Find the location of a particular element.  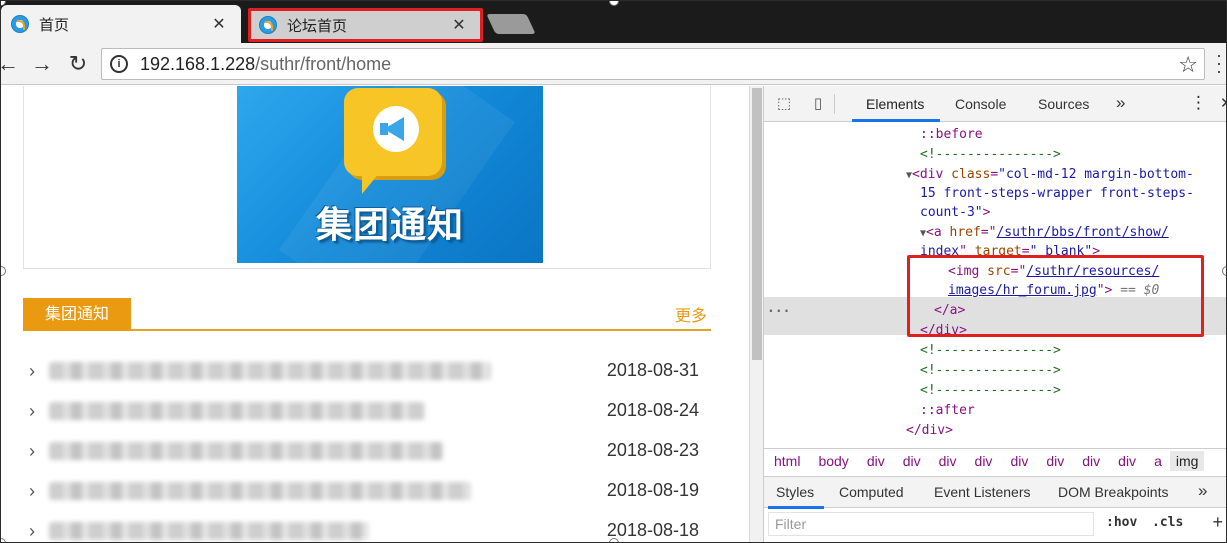

new-tab-button is located at coordinates (511, 24).